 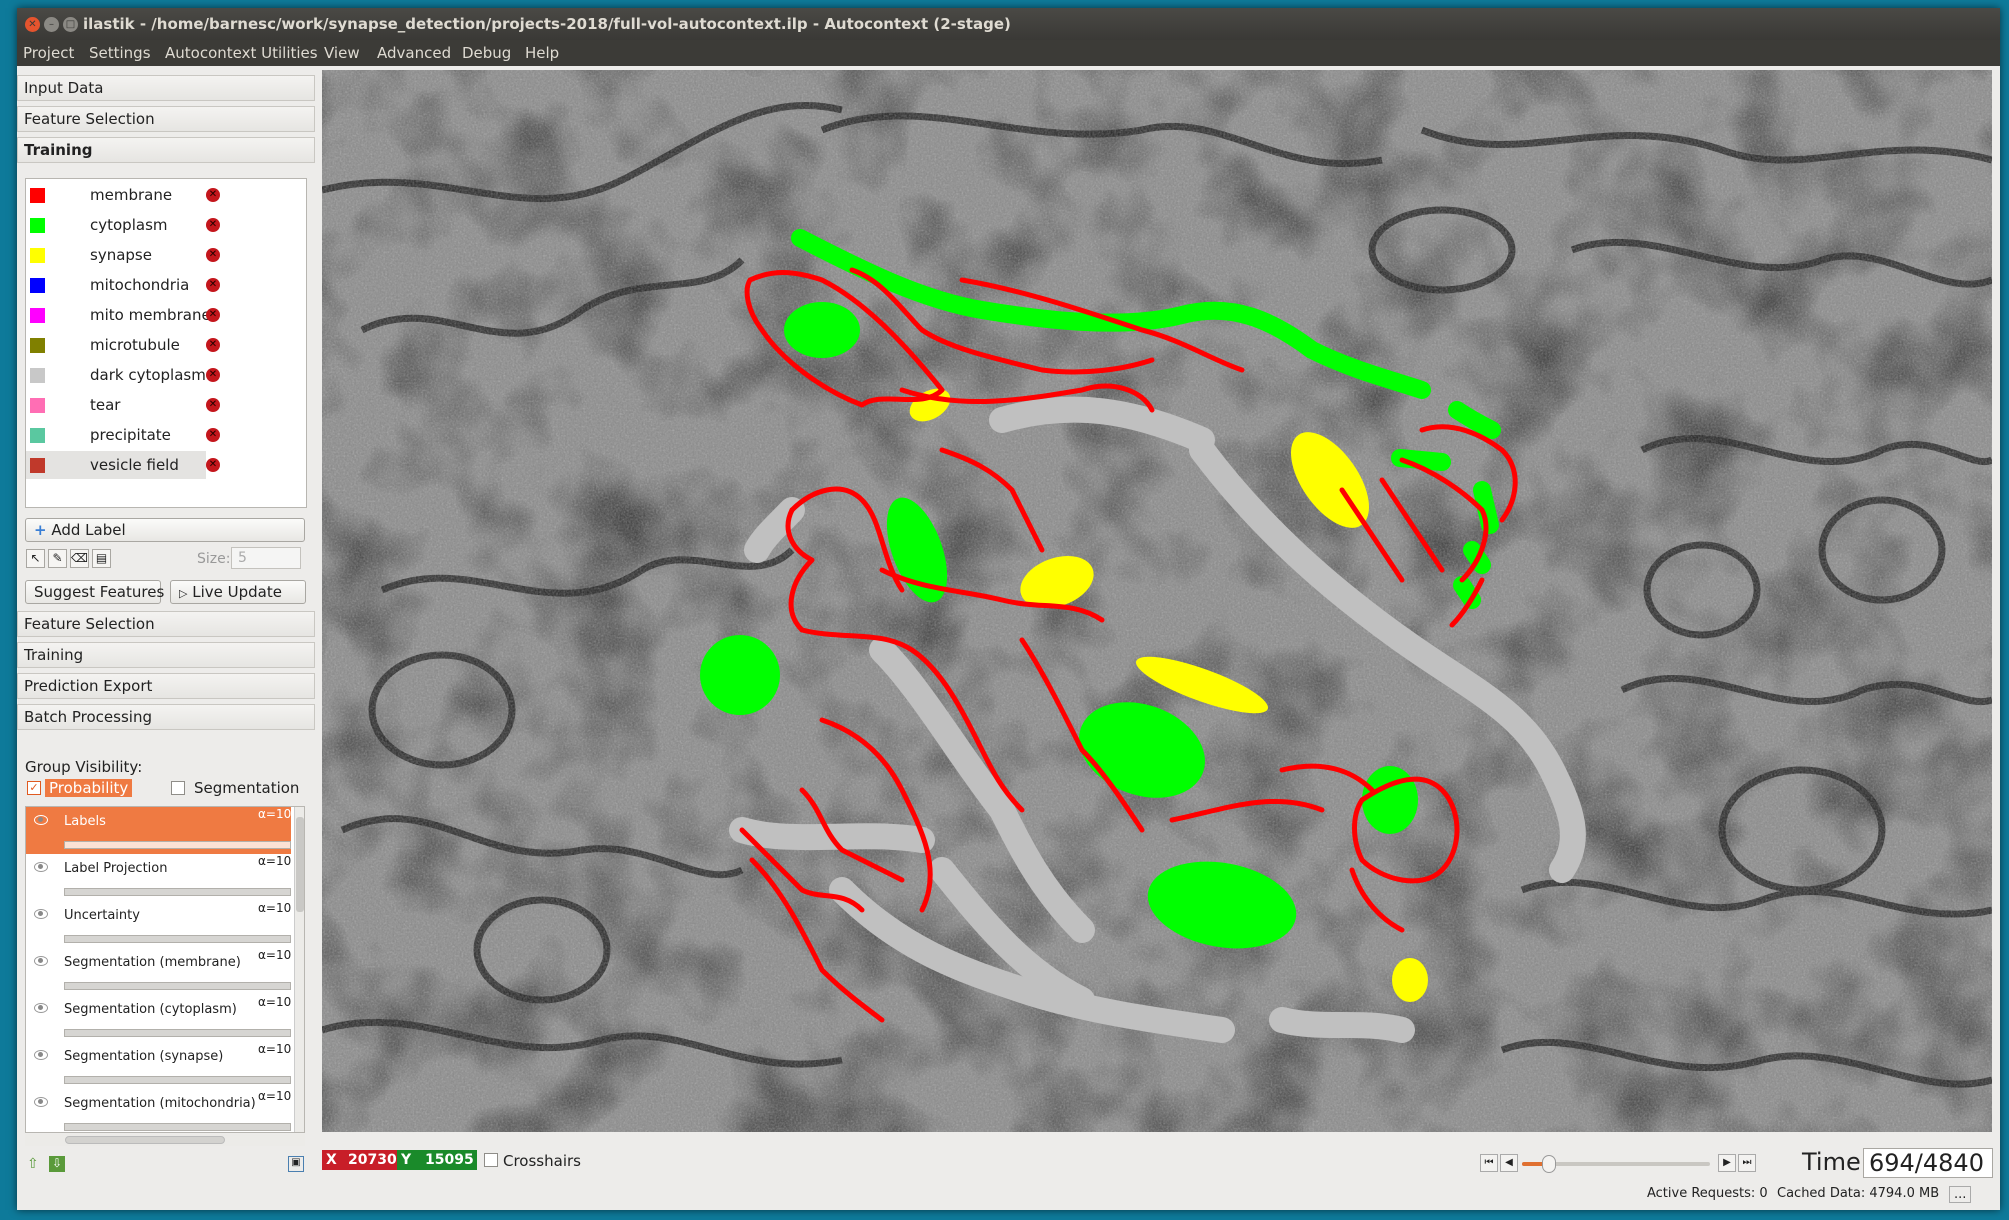 What do you see at coordinates (165, 530) in the screenshot?
I see `add-label-button: + Add Label` at bounding box center [165, 530].